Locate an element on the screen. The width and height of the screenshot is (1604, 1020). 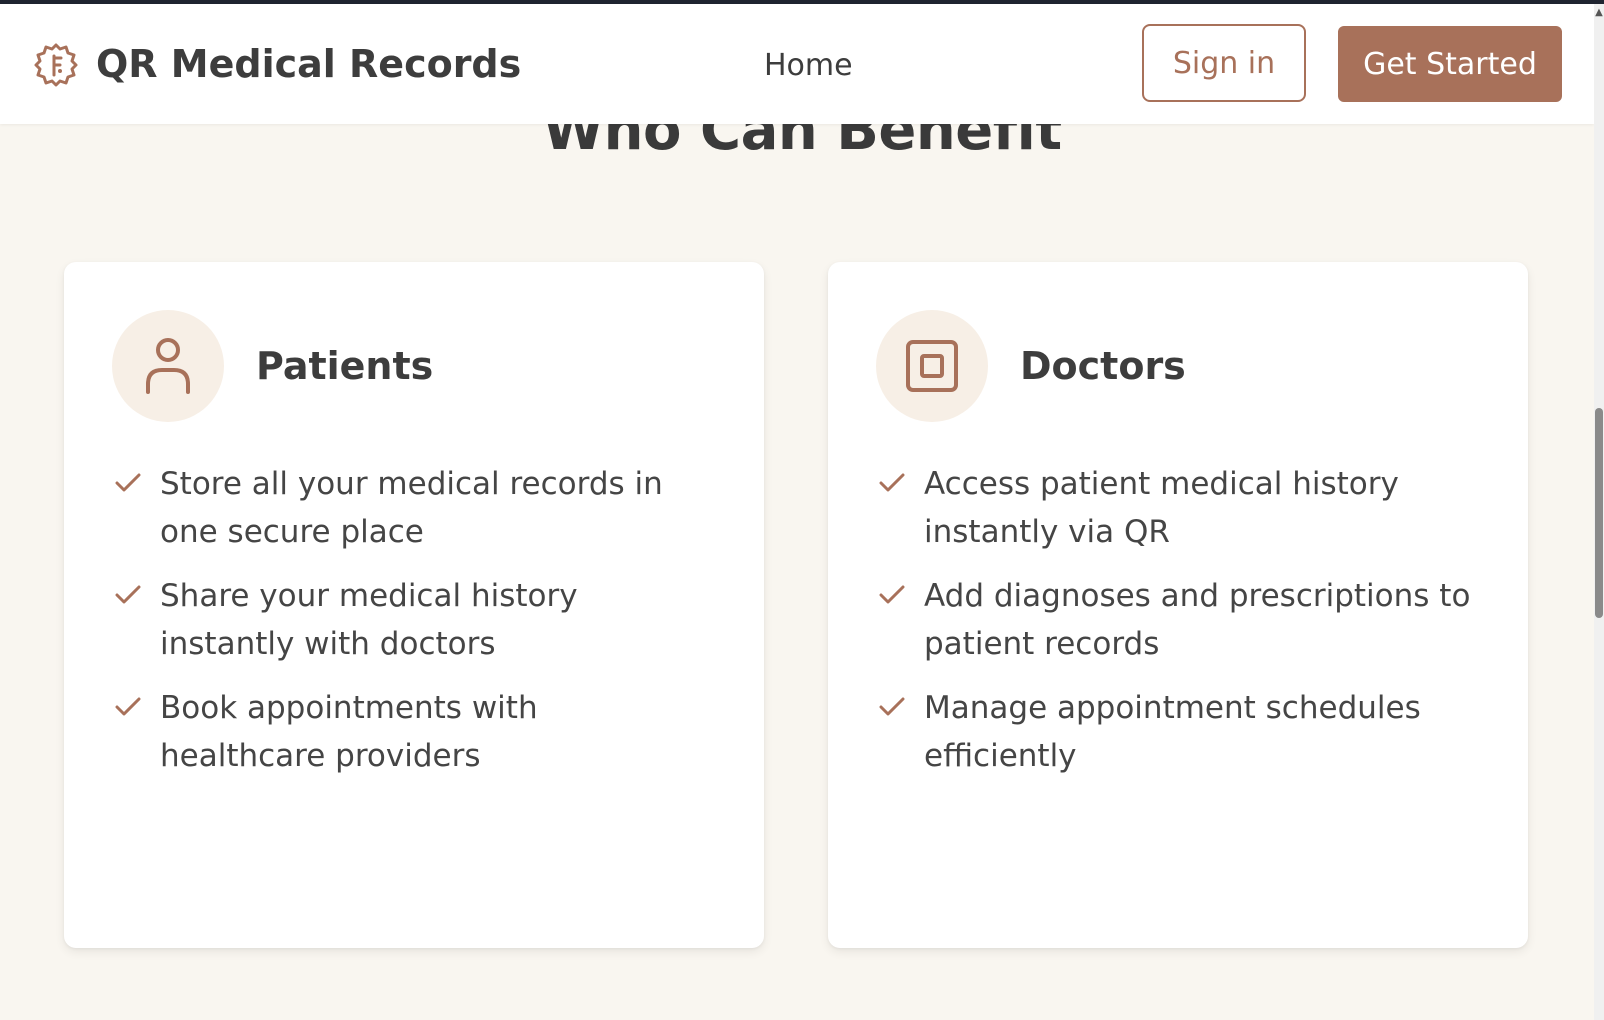
nav-home-link: Home is located at coordinates (808, 65).